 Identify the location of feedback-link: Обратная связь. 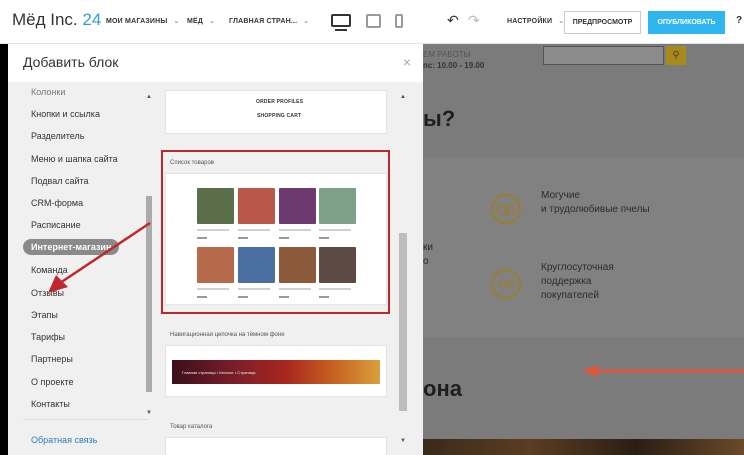
(64, 440).